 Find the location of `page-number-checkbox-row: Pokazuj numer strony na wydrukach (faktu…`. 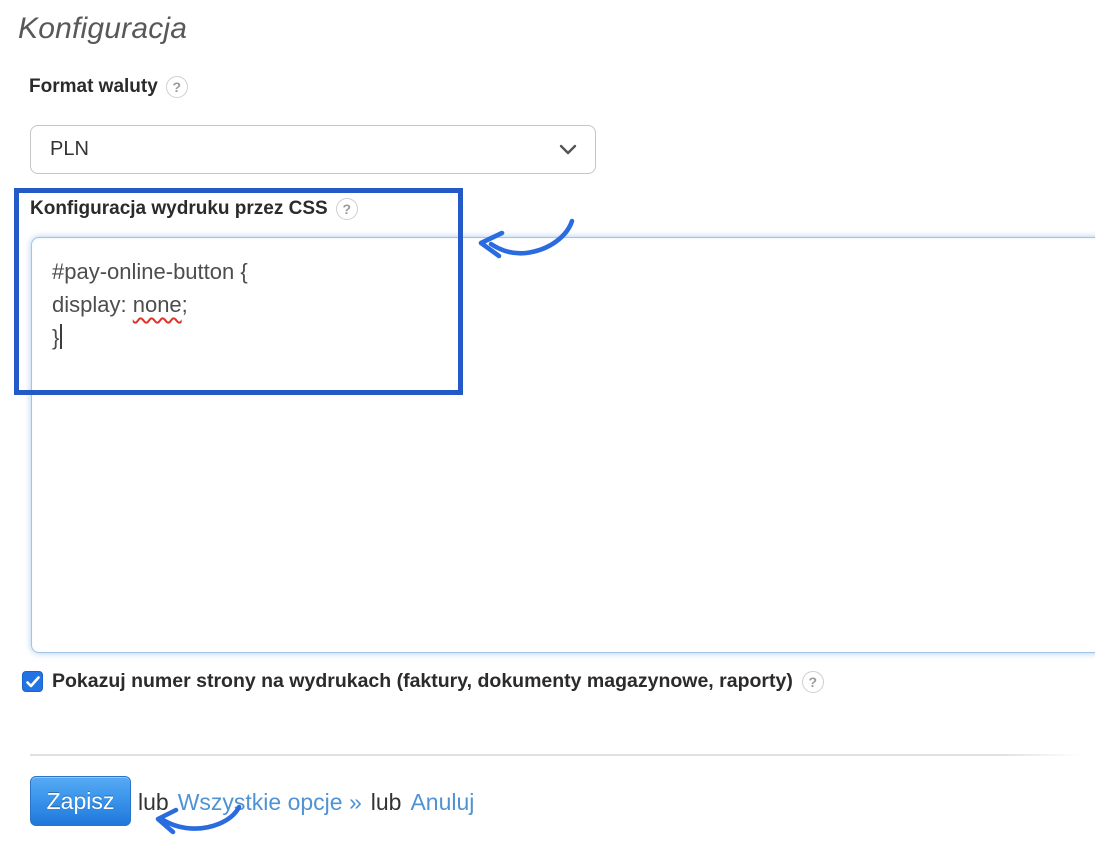

page-number-checkbox-row: Pokazuj numer strony na wydrukach (faktu… is located at coordinates (423, 681).